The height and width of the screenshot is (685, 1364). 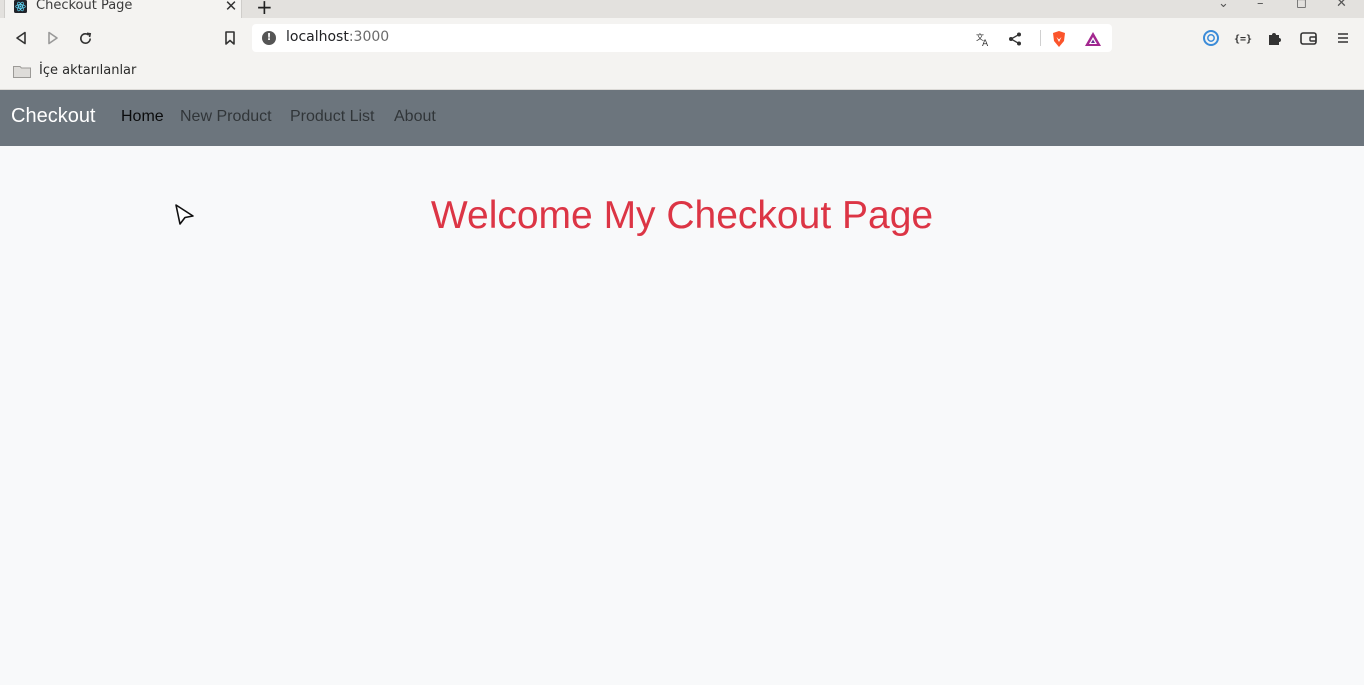 What do you see at coordinates (1309, 38) in the screenshot?
I see `wallet-icon` at bounding box center [1309, 38].